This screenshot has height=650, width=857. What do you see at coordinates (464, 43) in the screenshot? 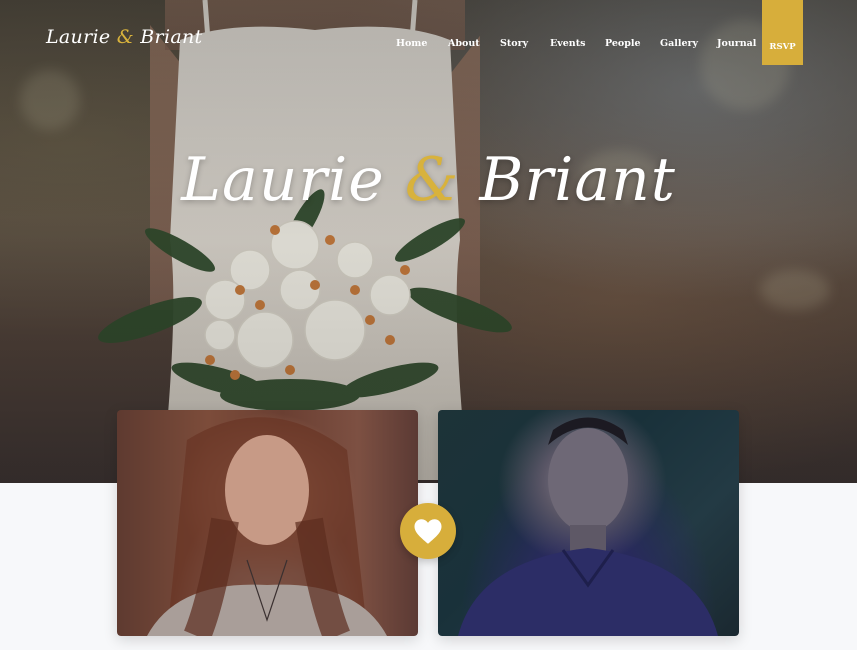
I see `nav-item-about: About` at bounding box center [464, 43].